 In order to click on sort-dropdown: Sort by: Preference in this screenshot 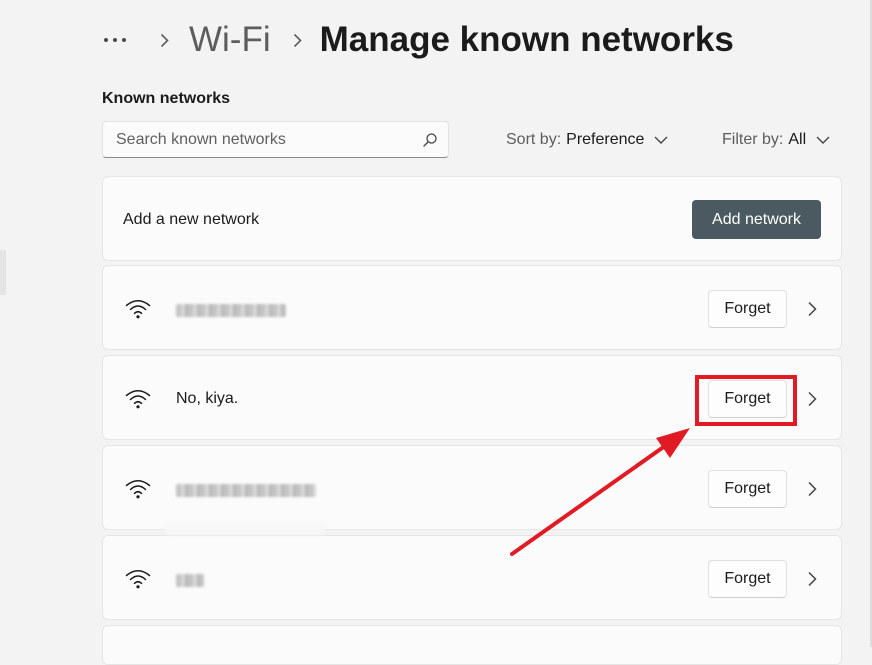, I will do `click(587, 140)`.